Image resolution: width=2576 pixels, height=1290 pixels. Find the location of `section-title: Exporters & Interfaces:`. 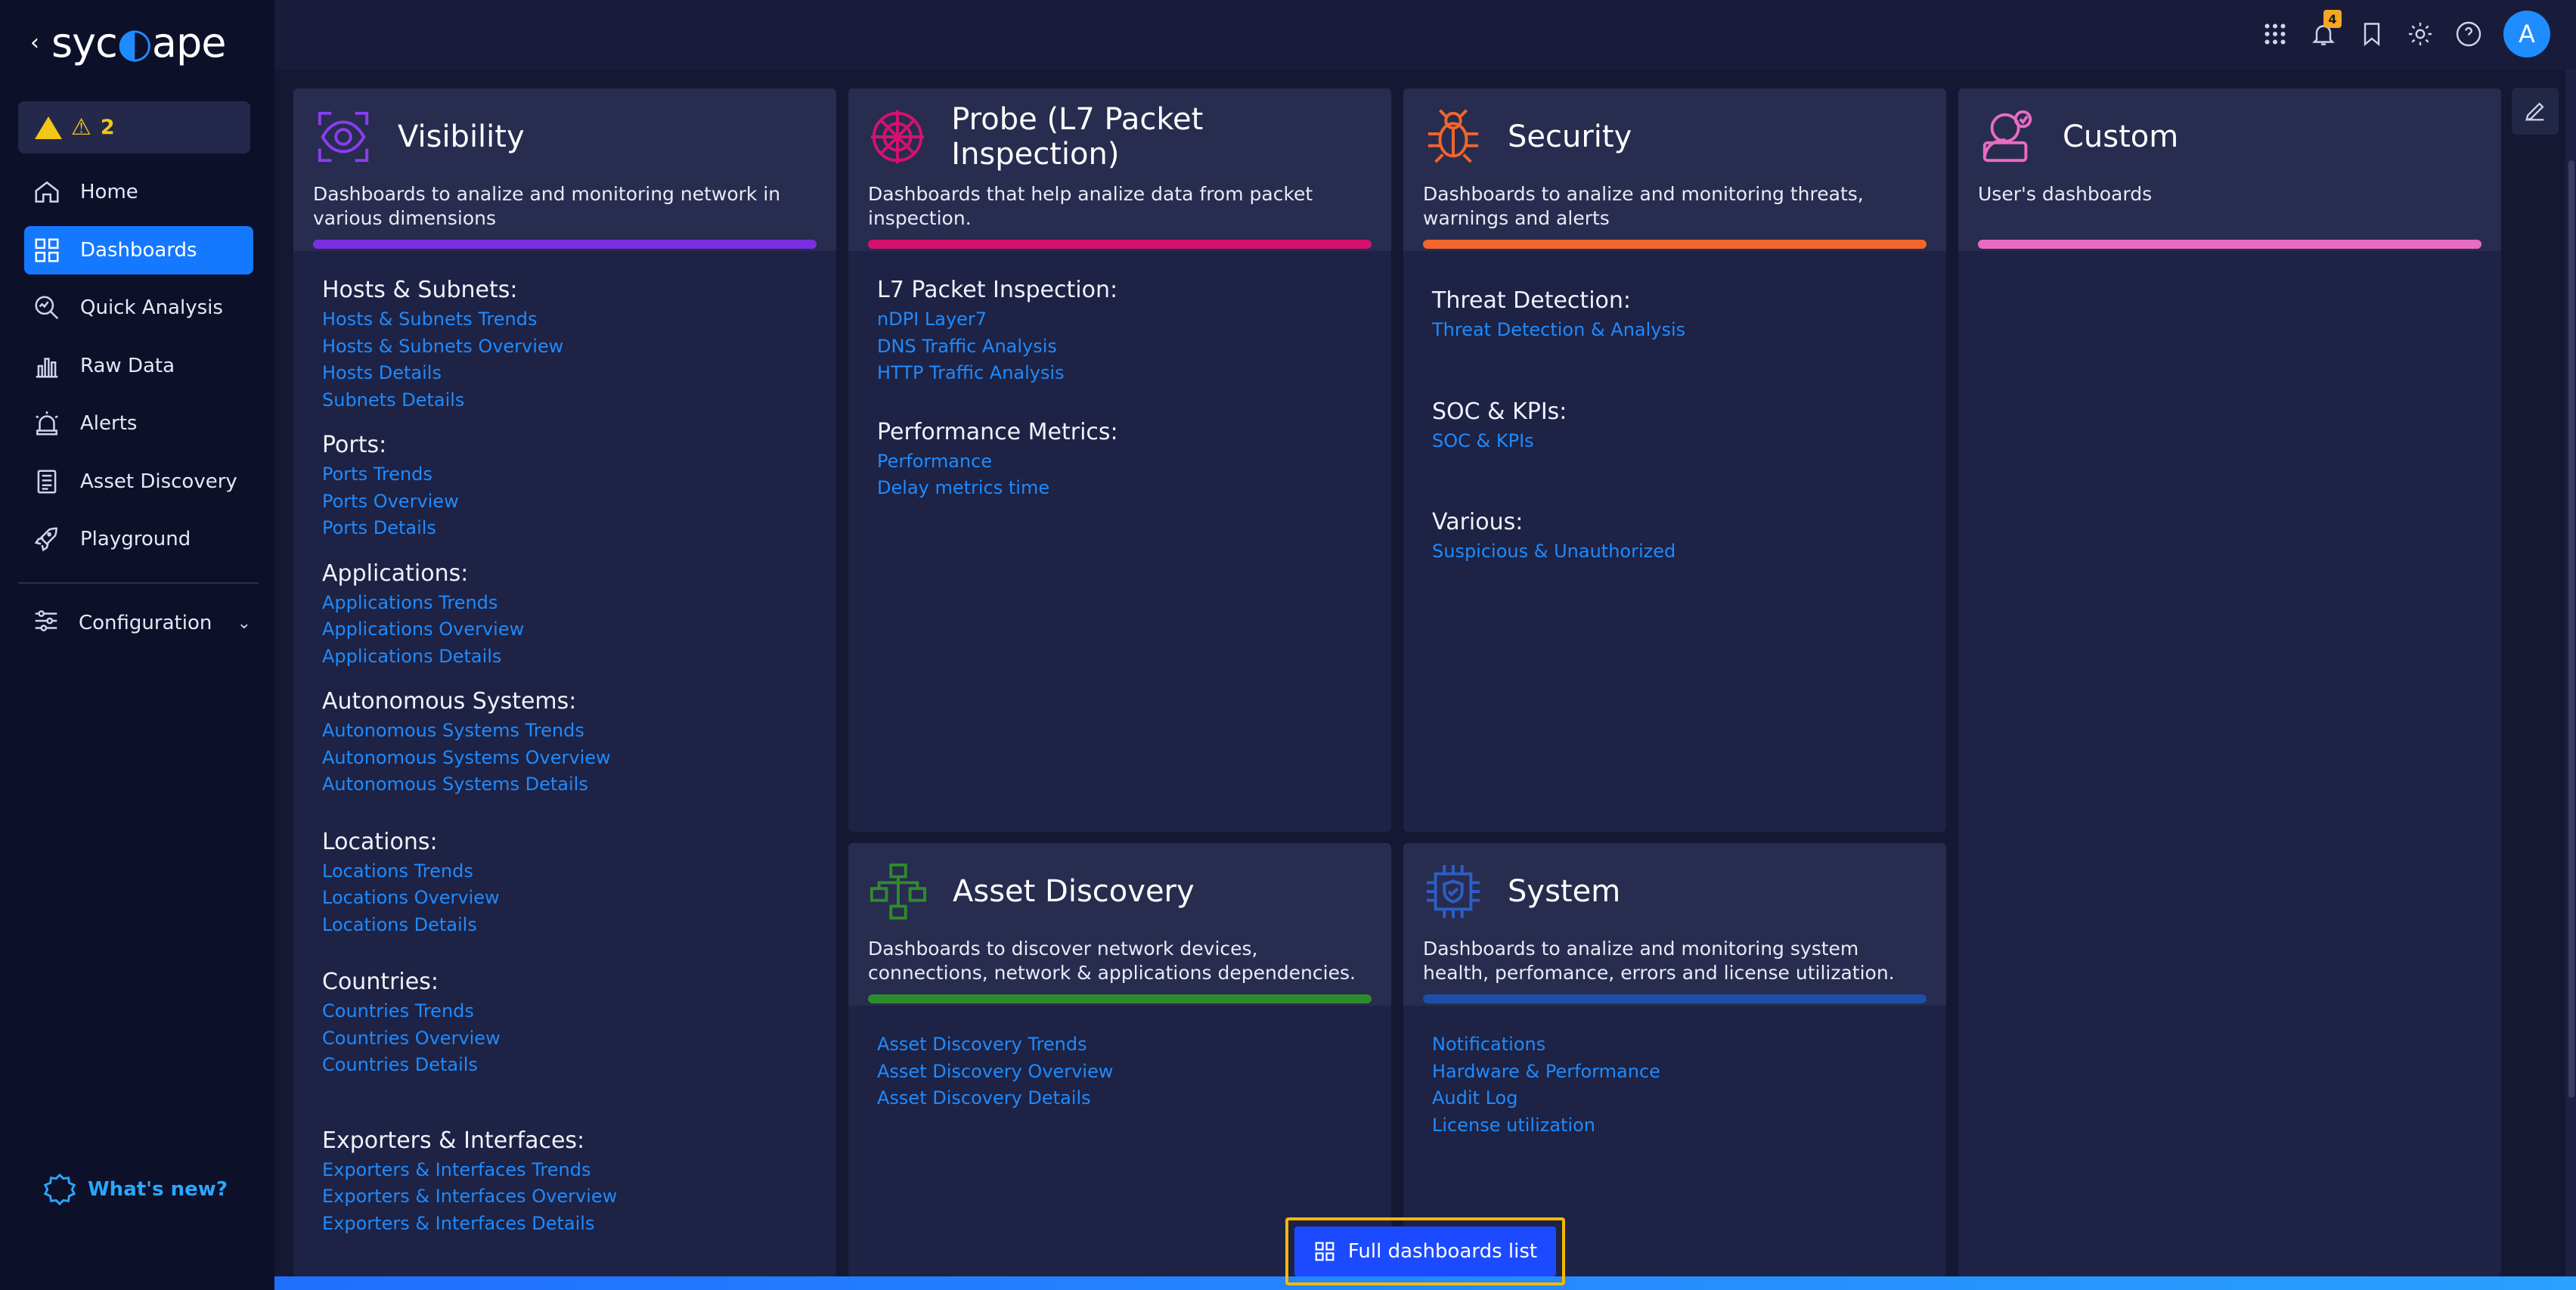

section-title: Exporters & Interfaces: is located at coordinates (453, 1140).